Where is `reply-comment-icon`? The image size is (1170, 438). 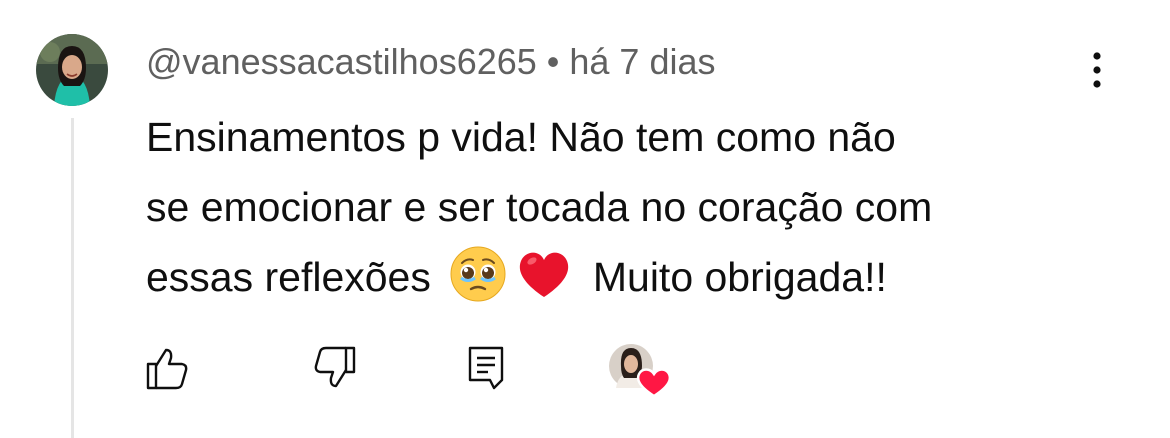 reply-comment-icon is located at coordinates (486, 368).